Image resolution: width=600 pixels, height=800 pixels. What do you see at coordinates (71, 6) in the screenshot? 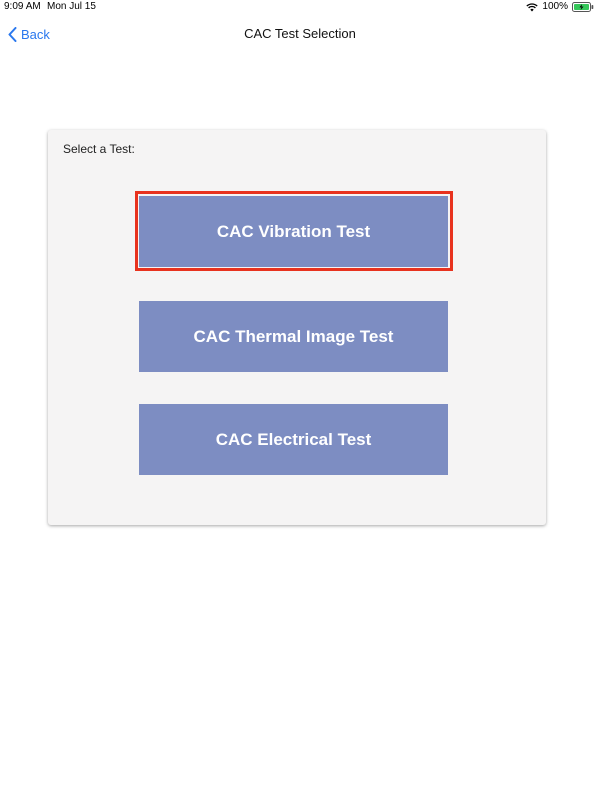
I see `status-date: Mon Jul 15` at bounding box center [71, 6].